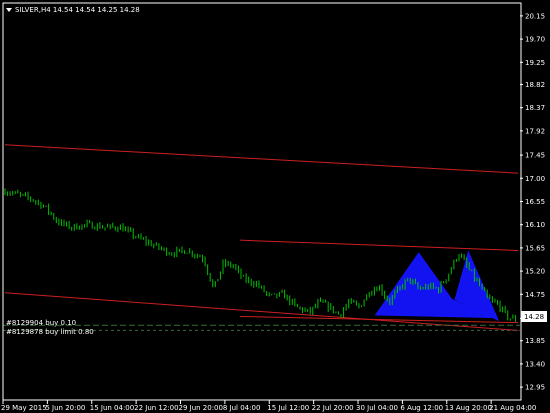 The image size is (550, 413). I want to click on x-tick-label: 15 Jul 12:00, so click(288, 408).